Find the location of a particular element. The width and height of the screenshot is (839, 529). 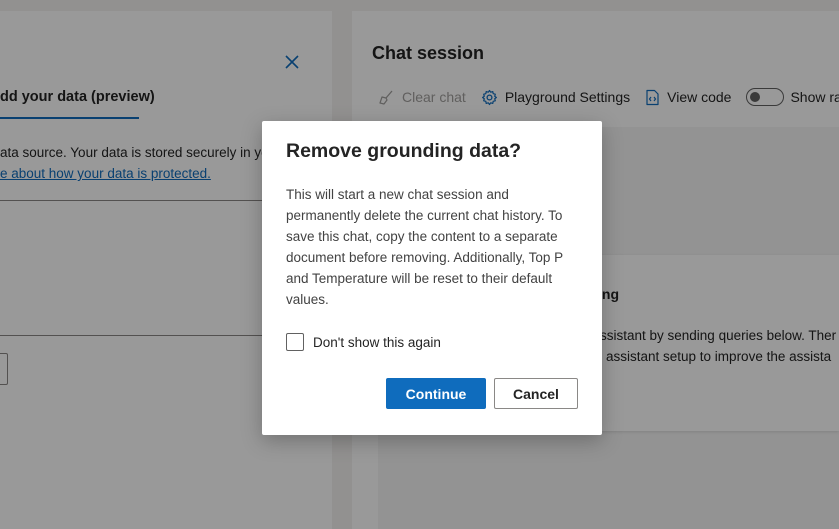

dont-show-again-checkbox is located at coordinates (295, 342).